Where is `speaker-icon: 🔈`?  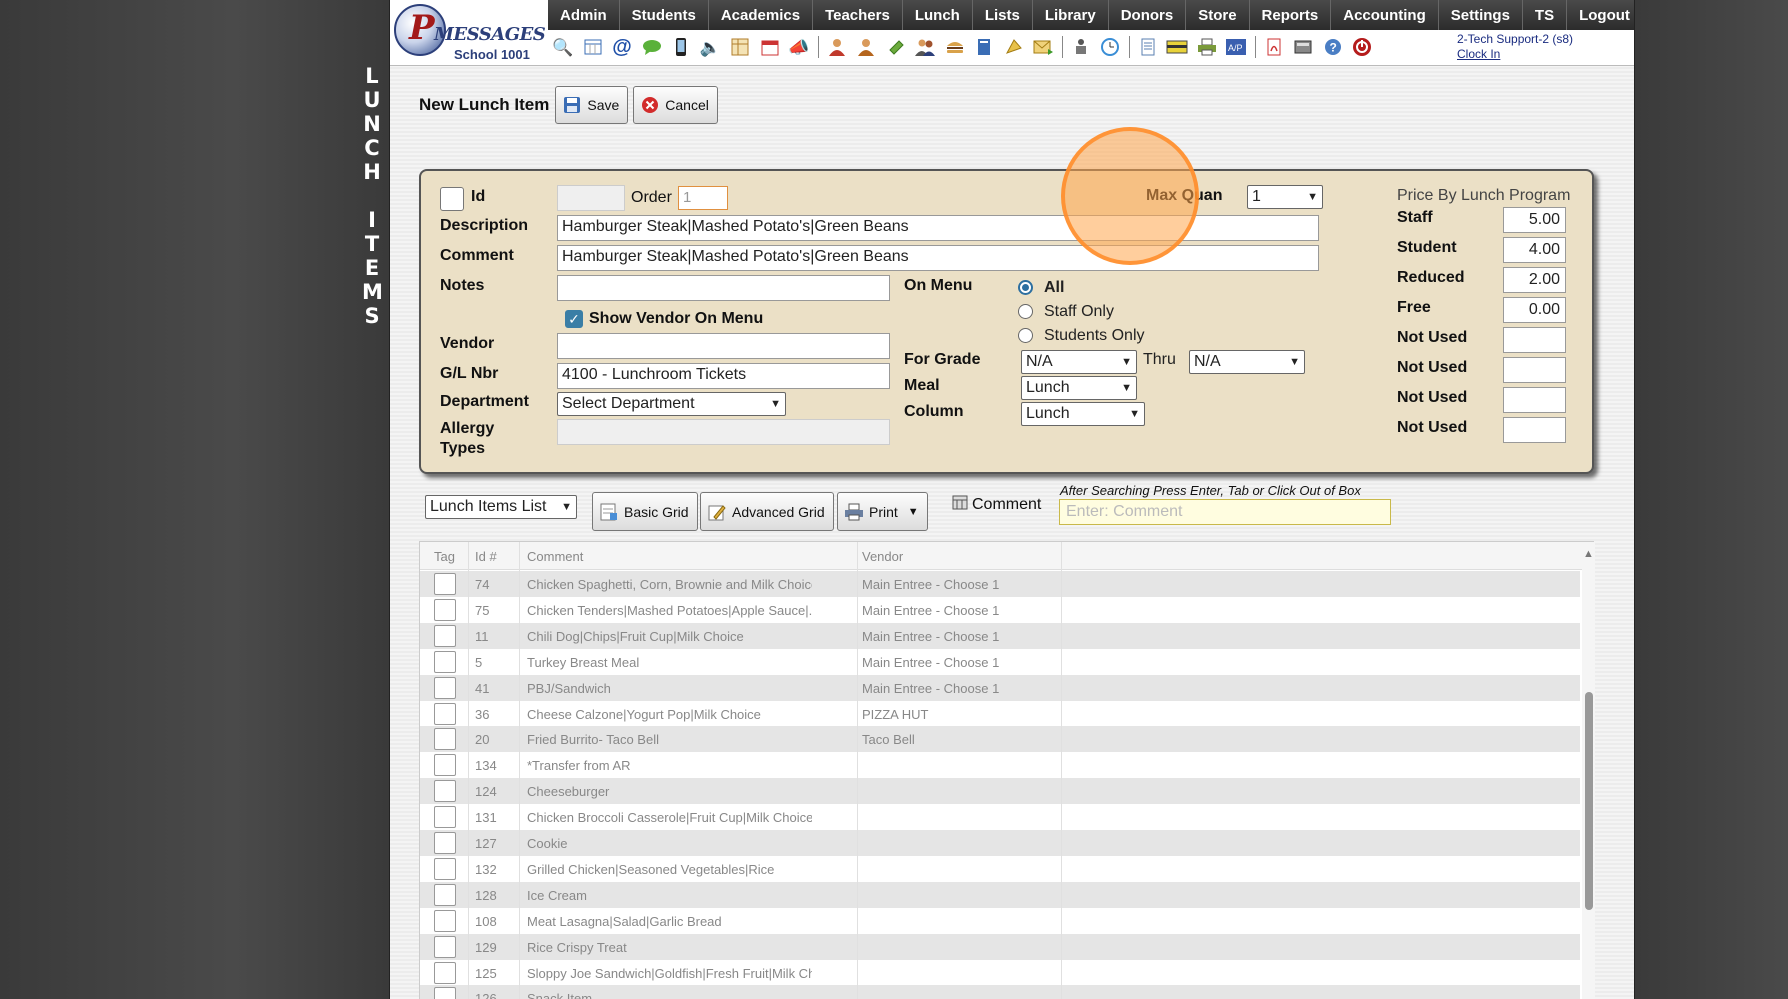
speaker-icon: 🔈 is located at coordinates (711, 47).